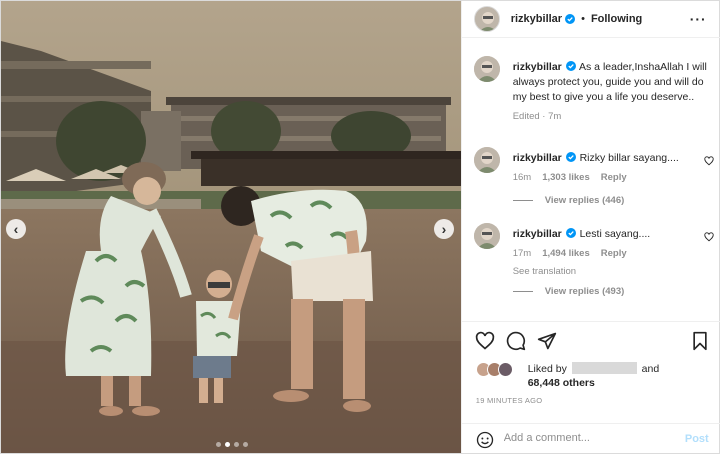 Image resolution: width=720 pixels, height=454 pixels. Describe the element at coordinates (700, 341) in the screenshot. I see `save-bookmark-icon` at that location.